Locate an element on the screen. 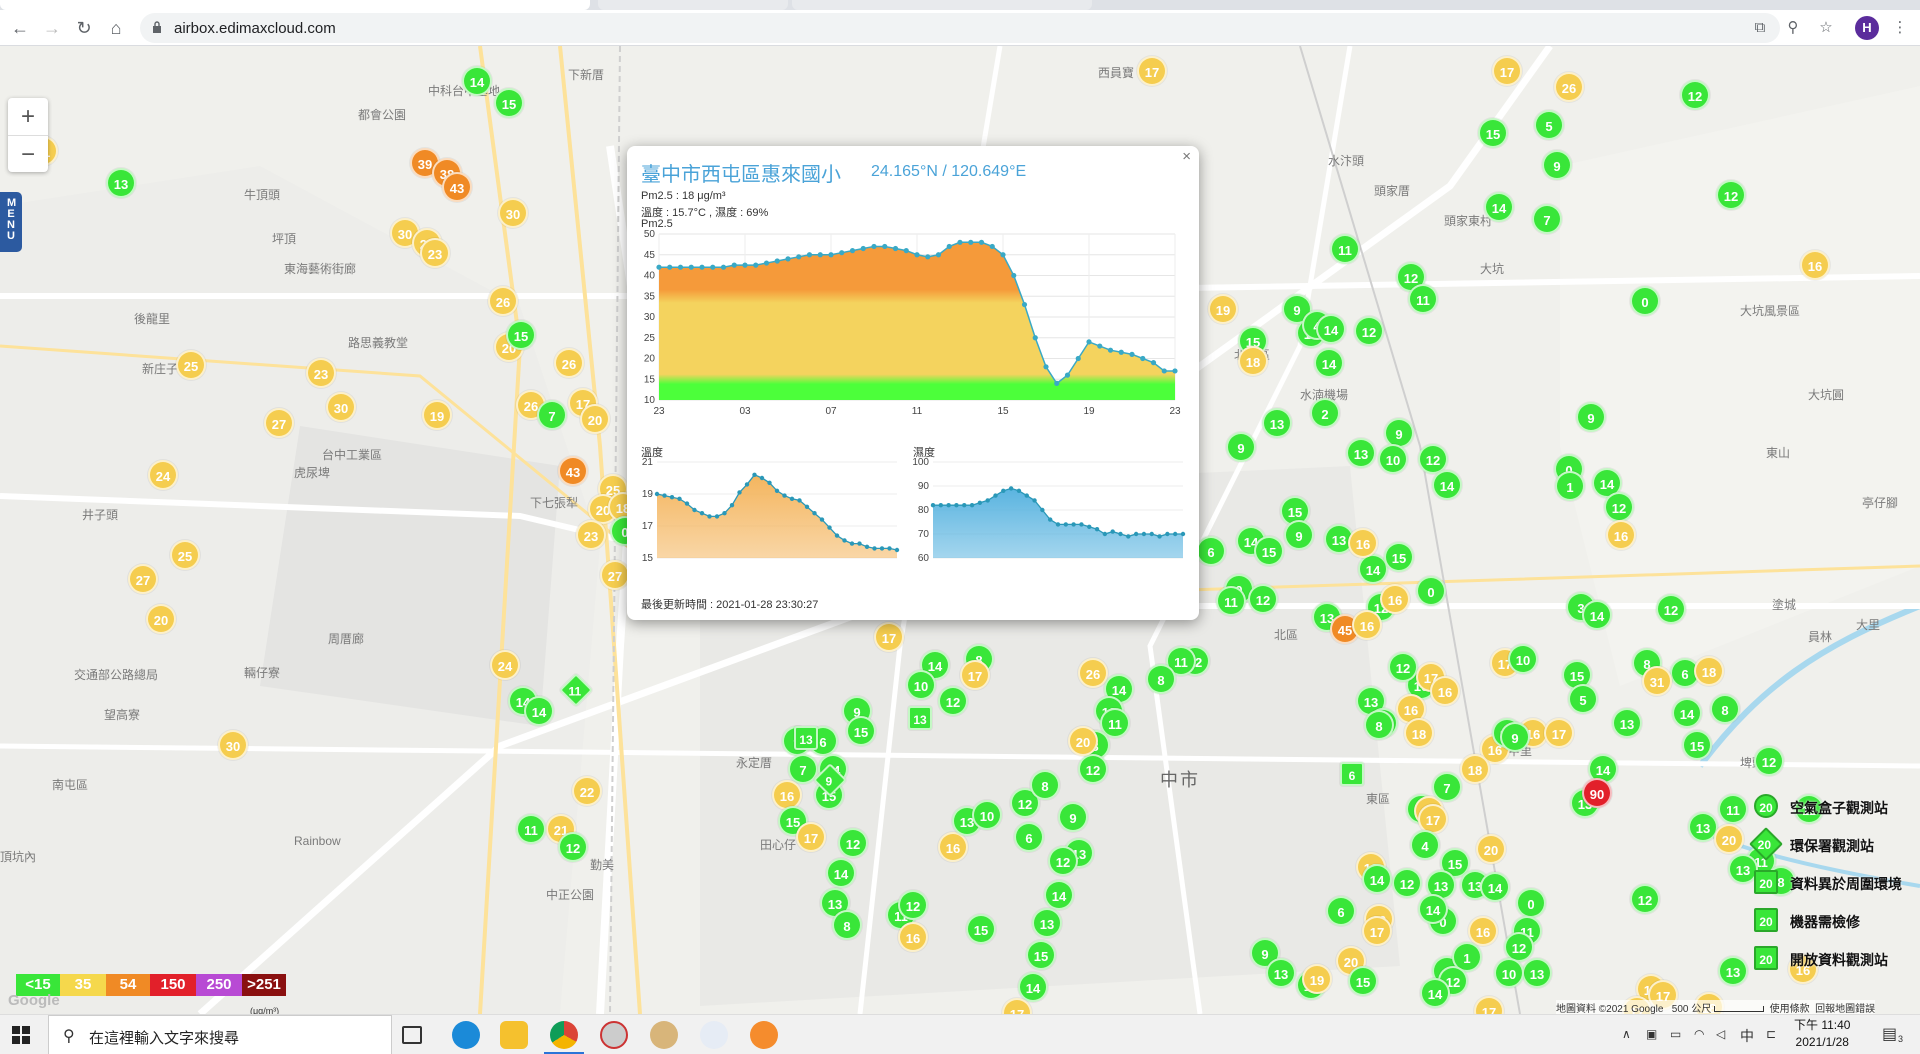 Image resolution: width=1920 pixels, height=1054 pixels. translate-icon: ⧉ is located at coordinates (1760, 28).